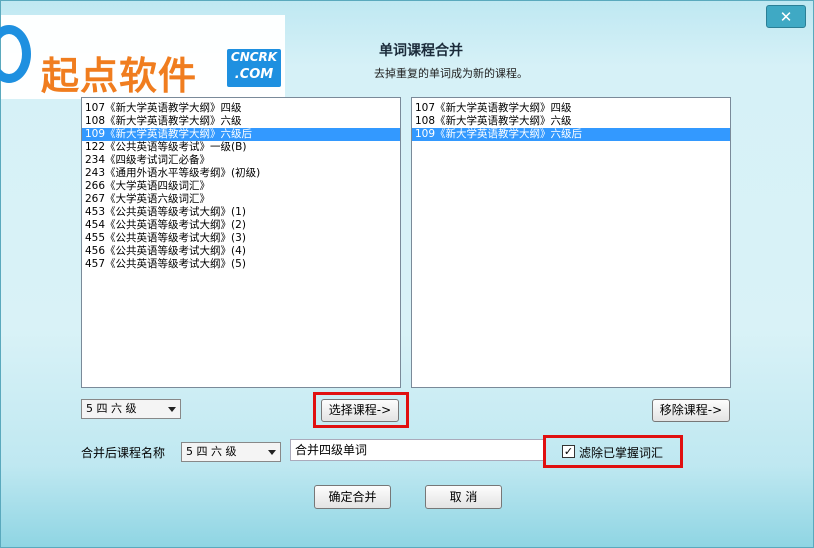  I want to click on dialog-subtitle-text: 去掉重复的单词成为新的课程。, so click(451, 73).